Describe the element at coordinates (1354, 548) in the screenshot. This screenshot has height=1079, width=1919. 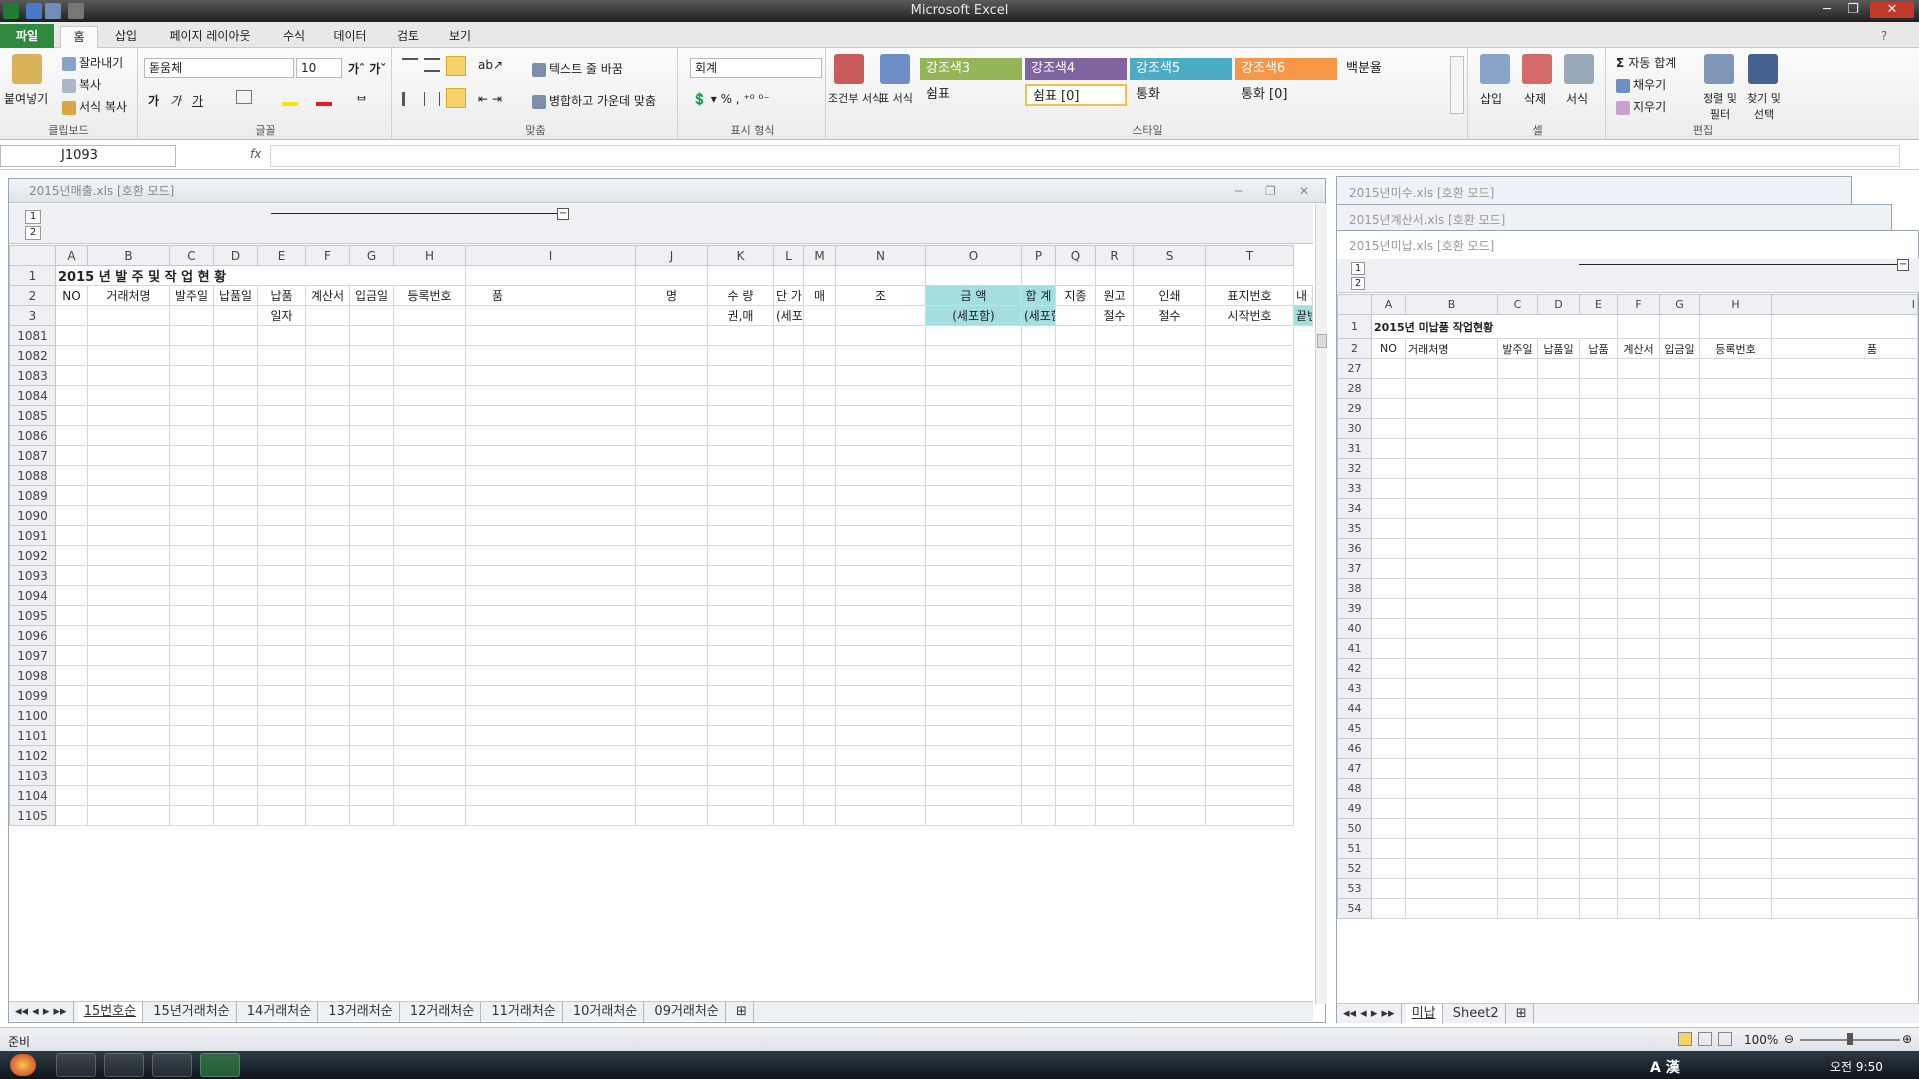
I see `row-header: 36` at that location.